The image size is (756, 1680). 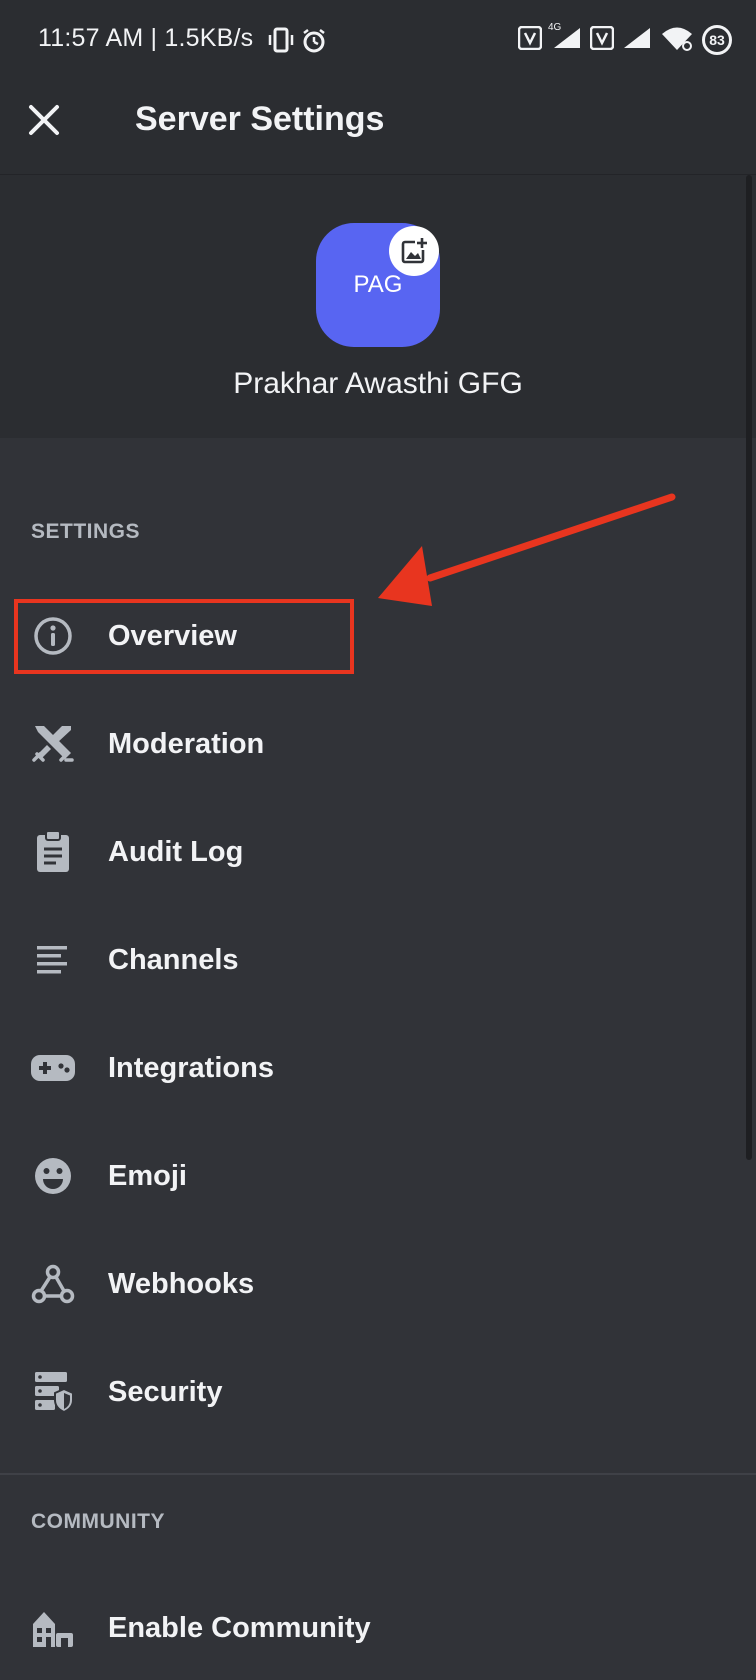 What do you see at coordinates (378, 41) in the screenshot?
I see `status-bar: 11:57 AM | 1.5KB/s 4G 83` at bounding box center [378, 41].